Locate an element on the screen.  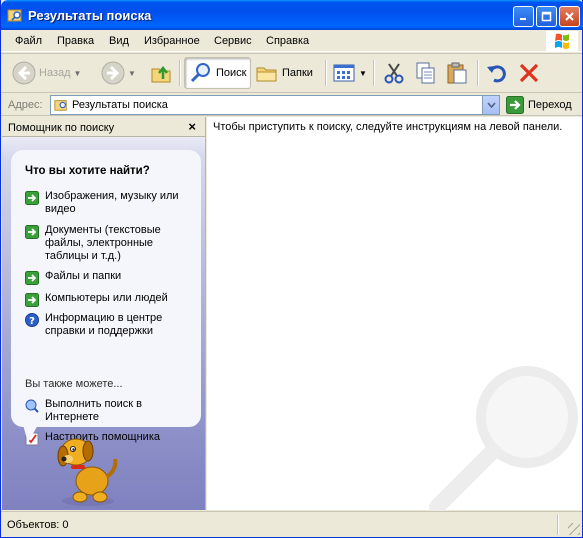
views-button: ▼ is located at coordinates (349, 73).